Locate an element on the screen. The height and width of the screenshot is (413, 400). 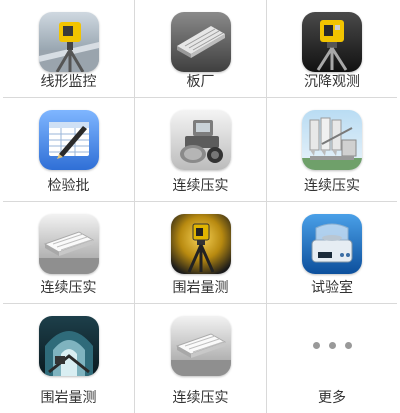
menu-item-surrounding-rock-measurement-1: 围岩量测 is located at coordinates (201, 253).